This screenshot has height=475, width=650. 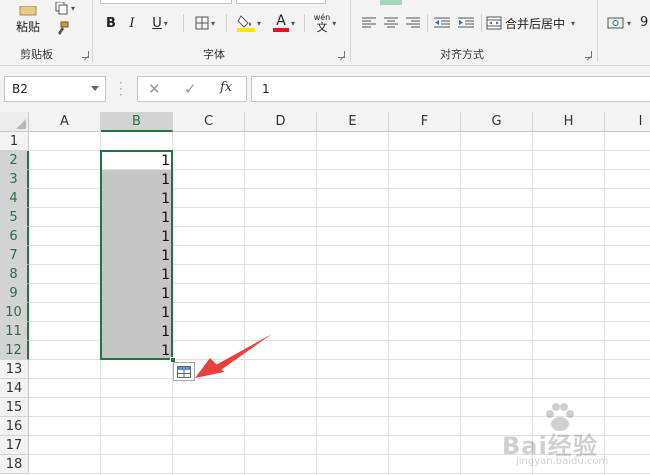 What do you see at coordinates (209, 122) in the screenshot?
I see `column-header-c: C` at bounding box center [209, 122].